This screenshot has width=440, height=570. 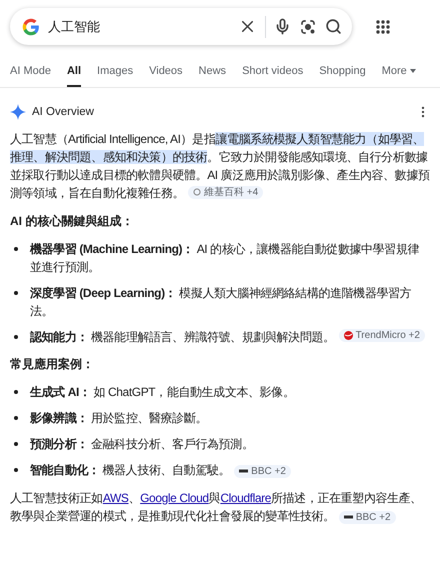 What do you see at coordinates (225, 258) in the screenshot?
I see `list-item-text: 機器學習 (Machine Learning)： AI 的核心，讓機器能自動從數據中學習規律並進行預測。` at bounding box center [225, 258].